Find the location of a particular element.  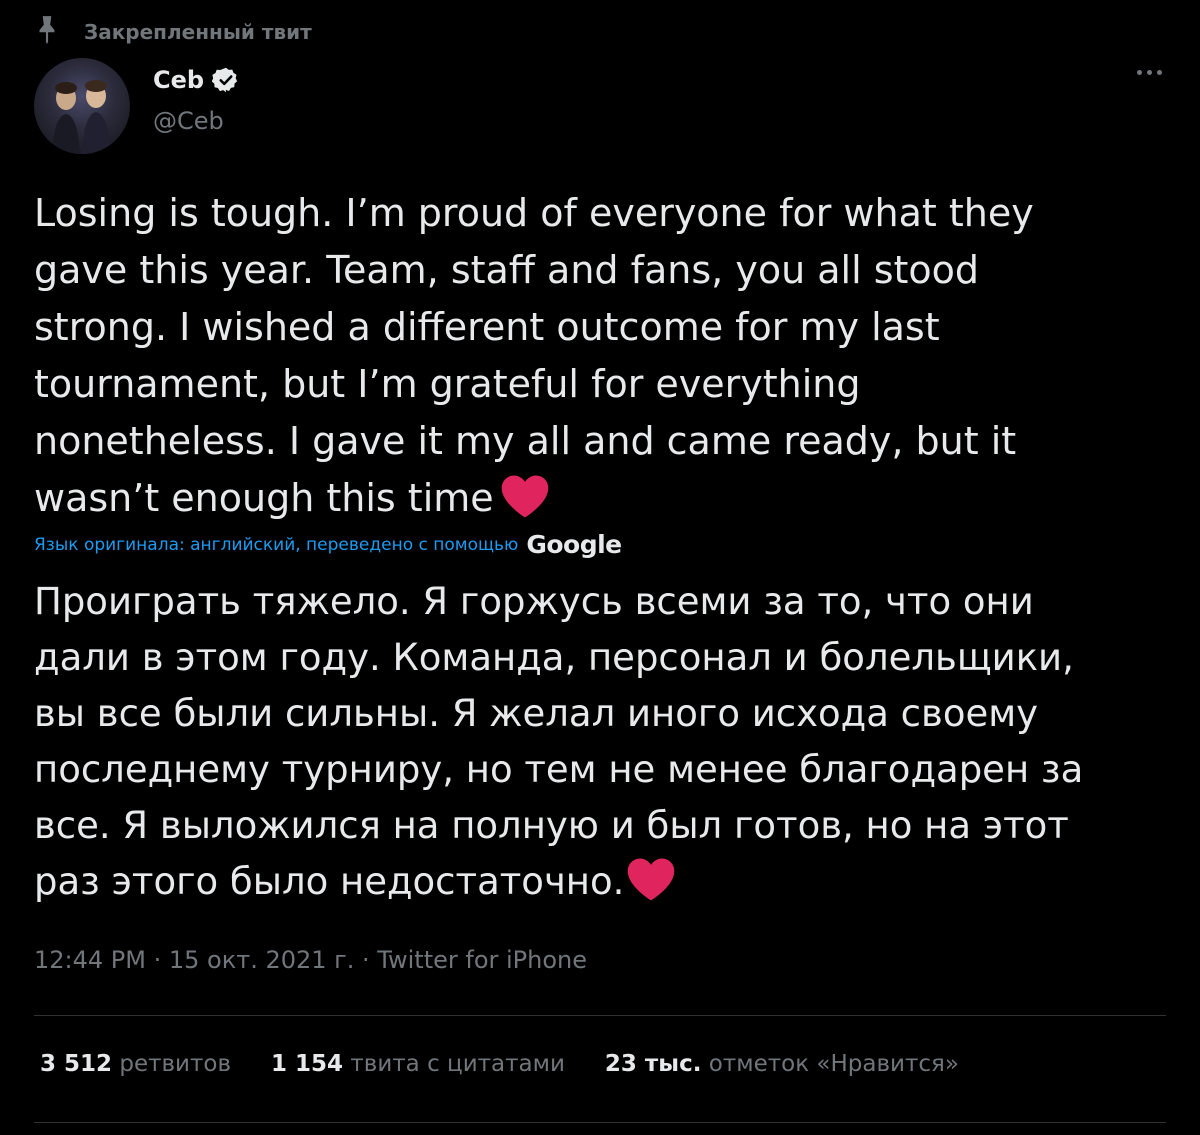

likes-label: отметок «Нравится» is located at coordinates (833, 1064).